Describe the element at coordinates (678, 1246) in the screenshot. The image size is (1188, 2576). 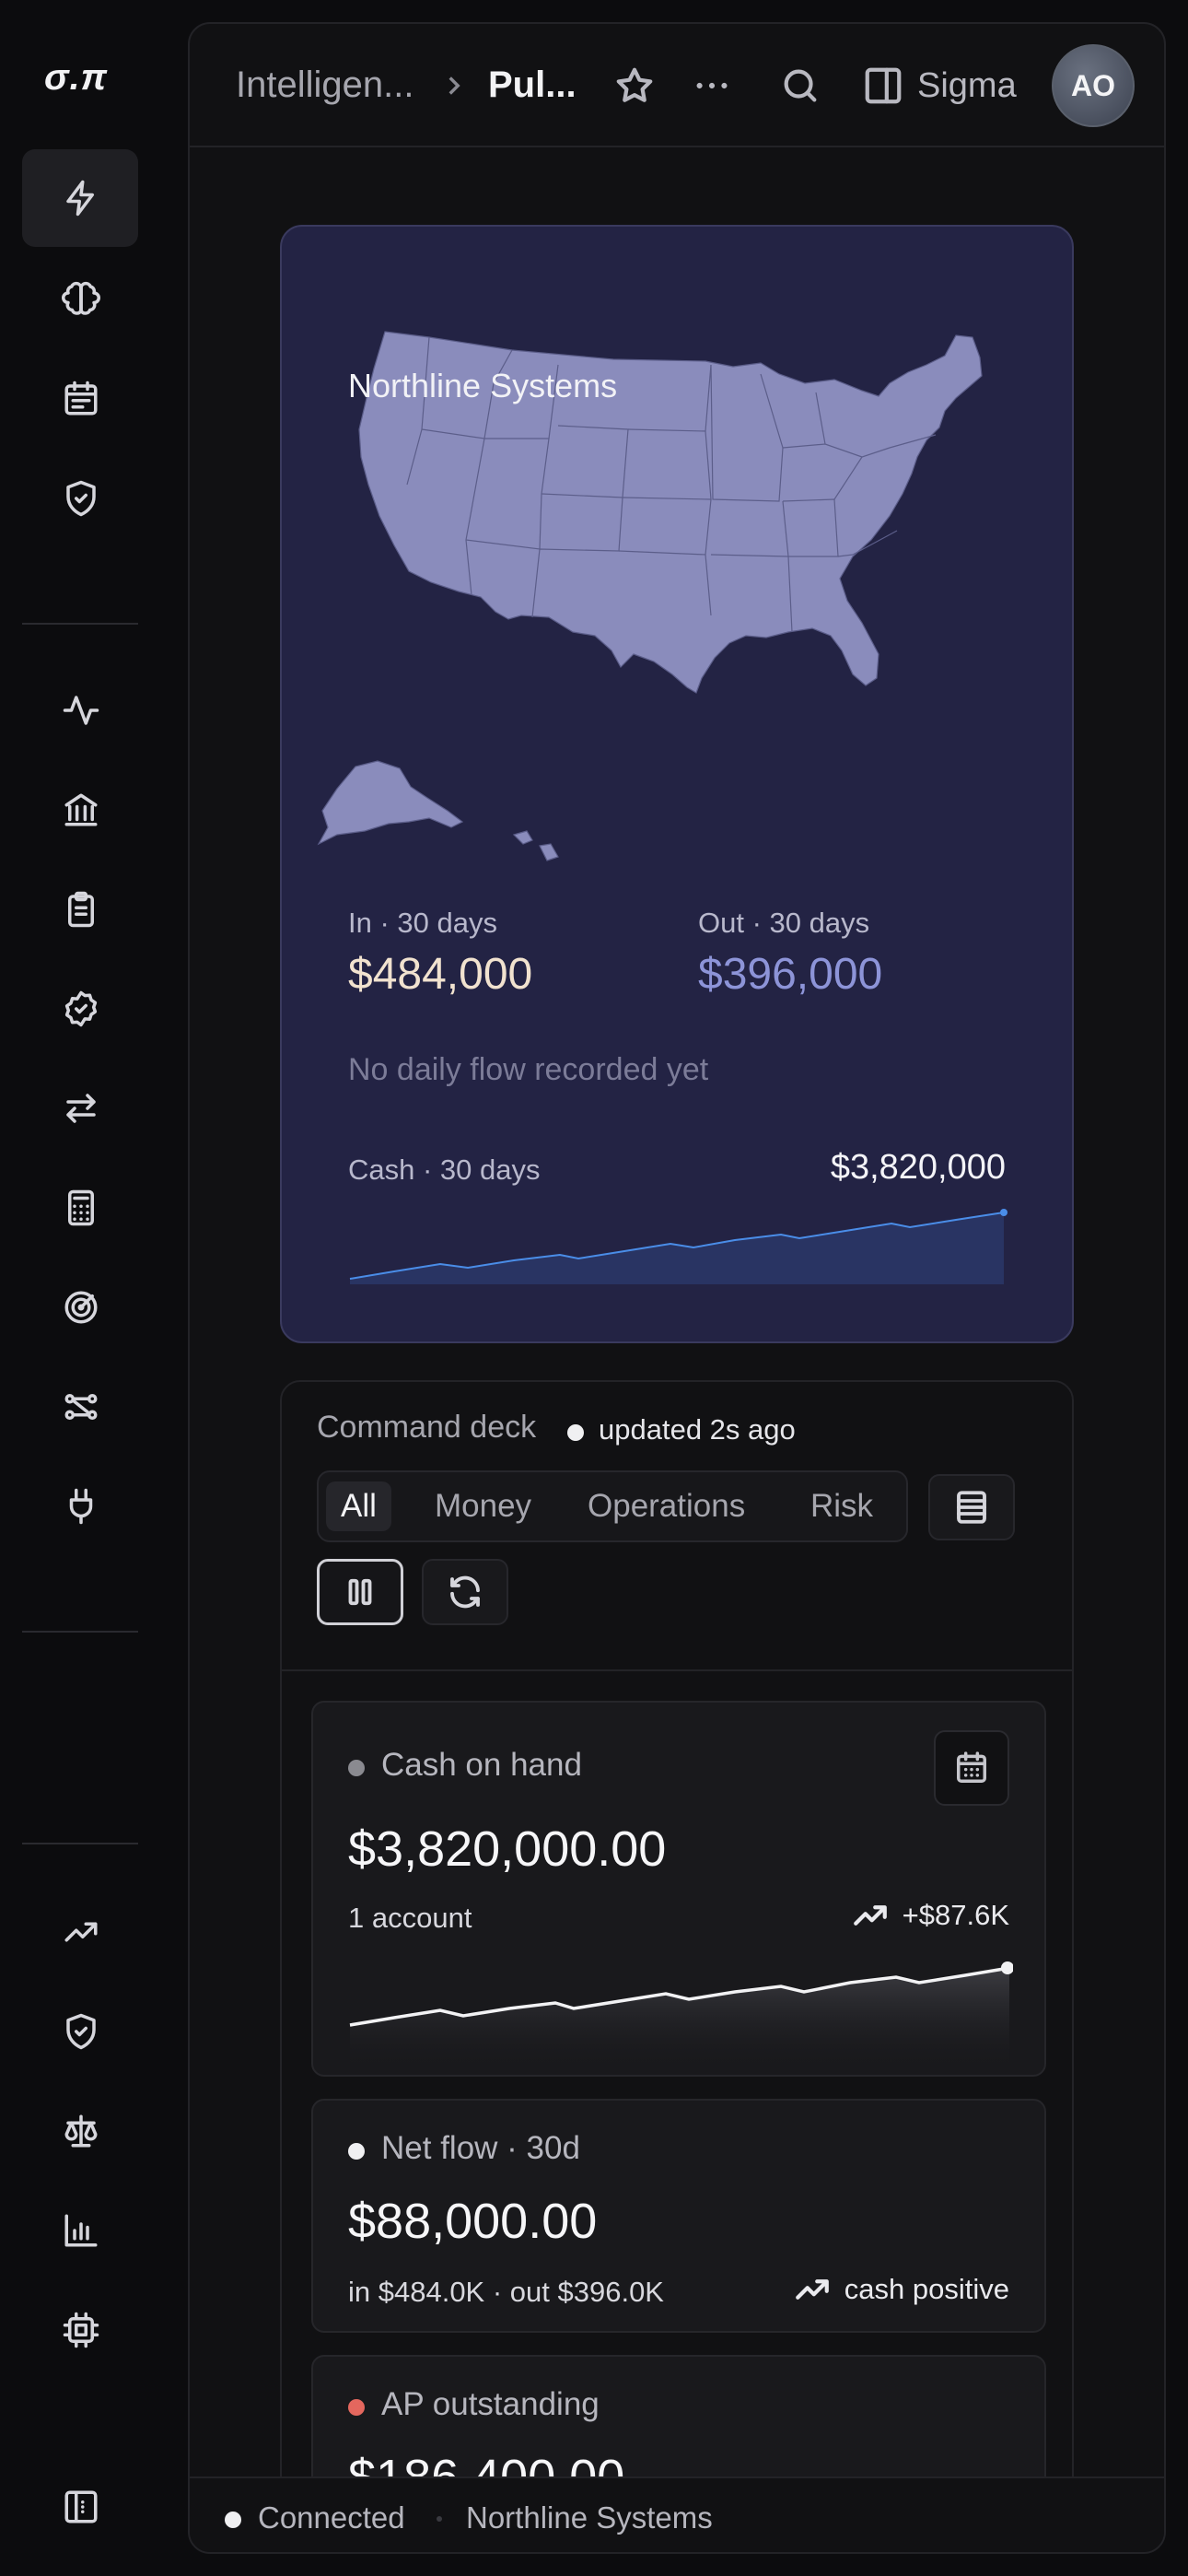
I see `cash-sparkline` at that location.